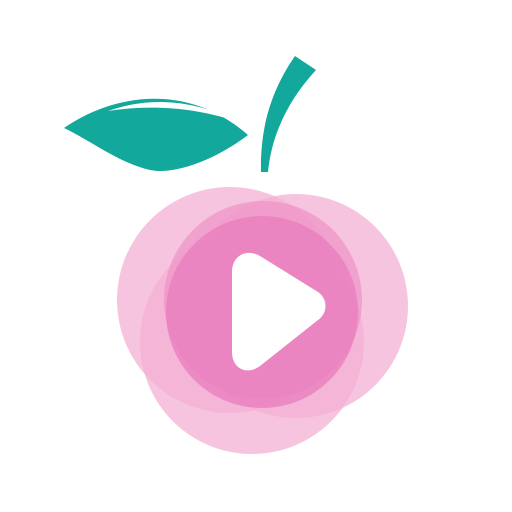  I want to click on stem-icon, so click(288, 114).